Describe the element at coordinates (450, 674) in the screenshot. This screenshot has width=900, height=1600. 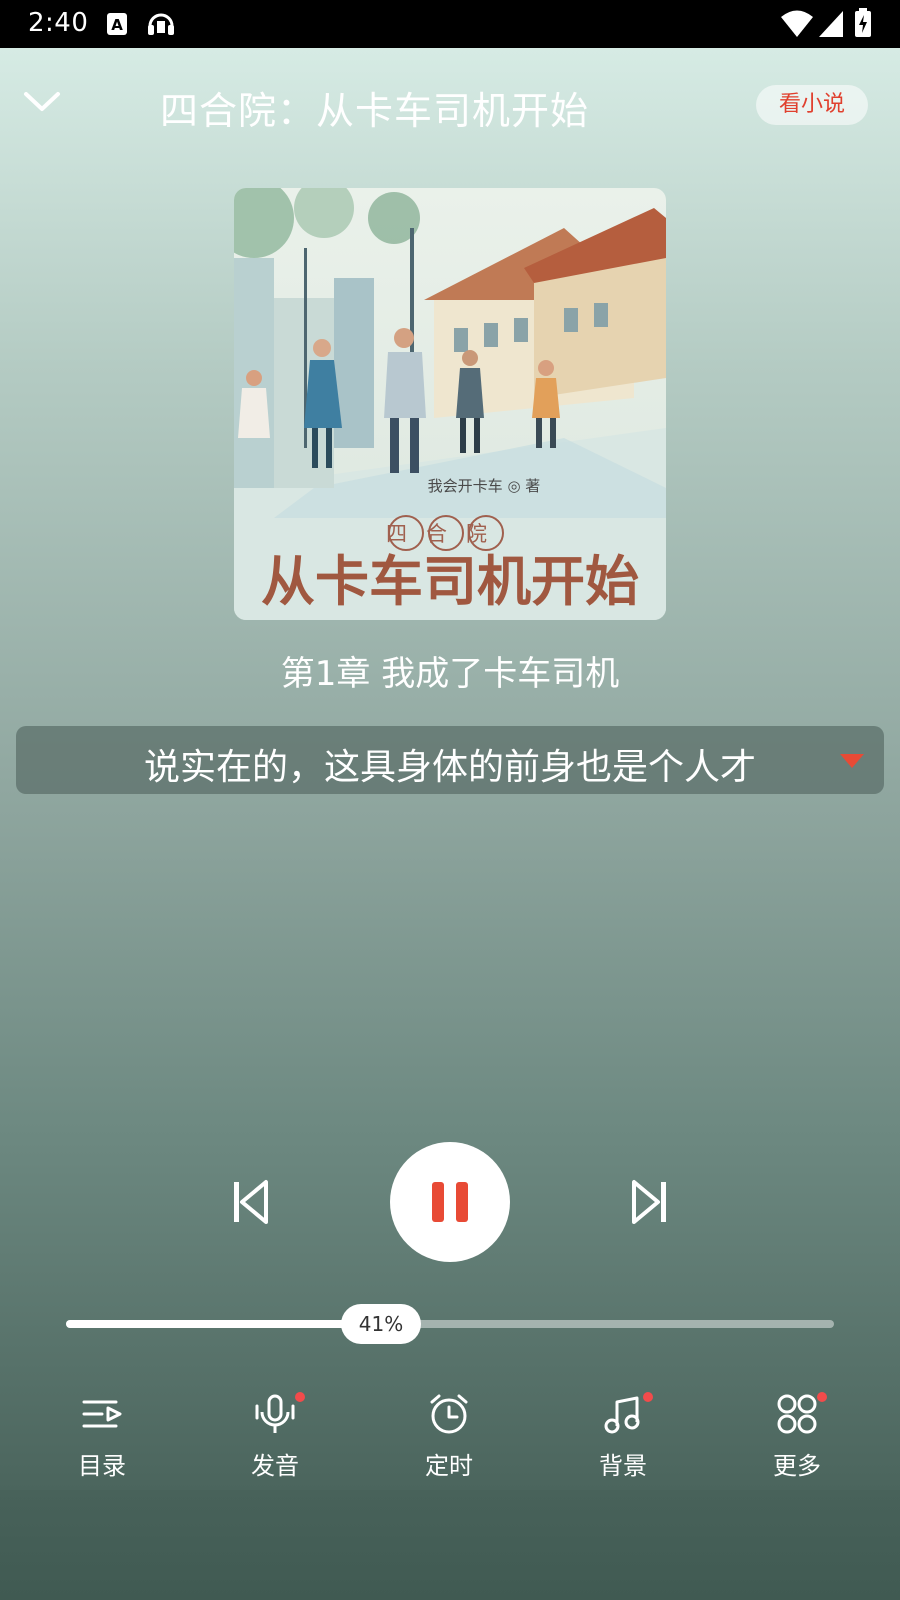
I see `chapter-title: 第1章 我成了卡车司机` at that location.